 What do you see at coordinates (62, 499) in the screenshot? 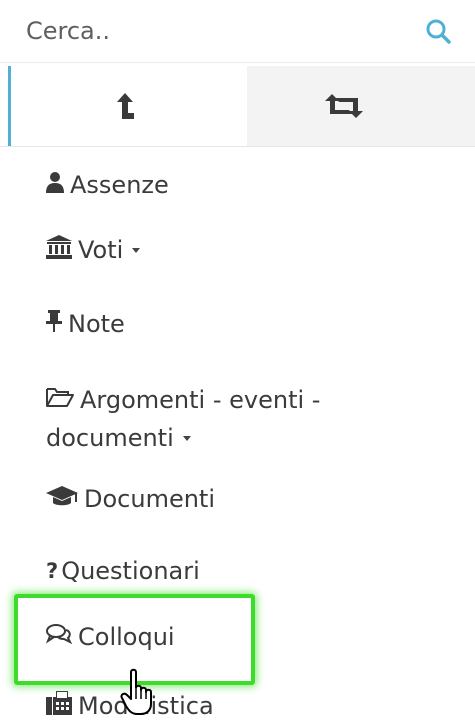
I see `graduation-cap-icon` at bounding box center [62, 499].